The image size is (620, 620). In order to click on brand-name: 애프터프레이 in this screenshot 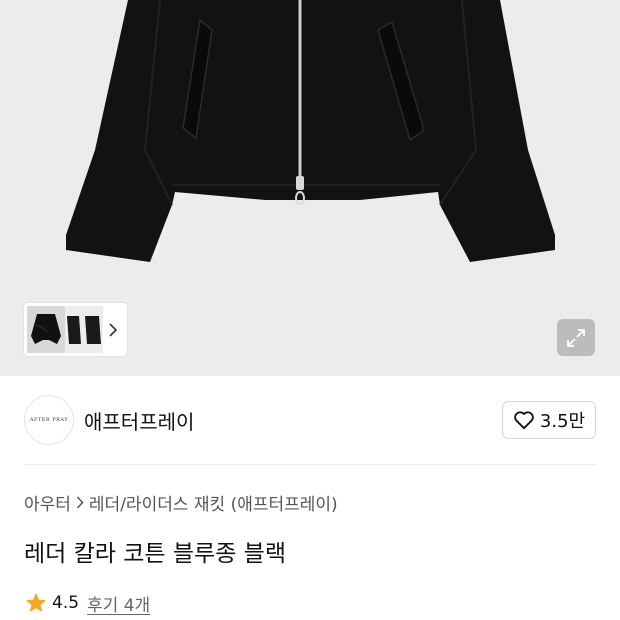, I will do `click(139, 420)`.